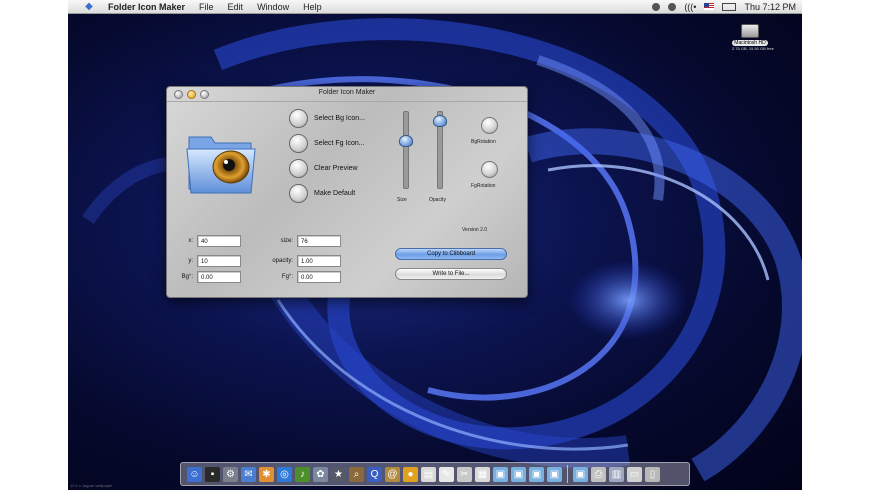 The height and width of the screenshot is (490, 870). What do you see at coordinates (187, 277) in the screenshot?
I see `bg-angle-label: Bg°:` at bounding box center [187, 277].